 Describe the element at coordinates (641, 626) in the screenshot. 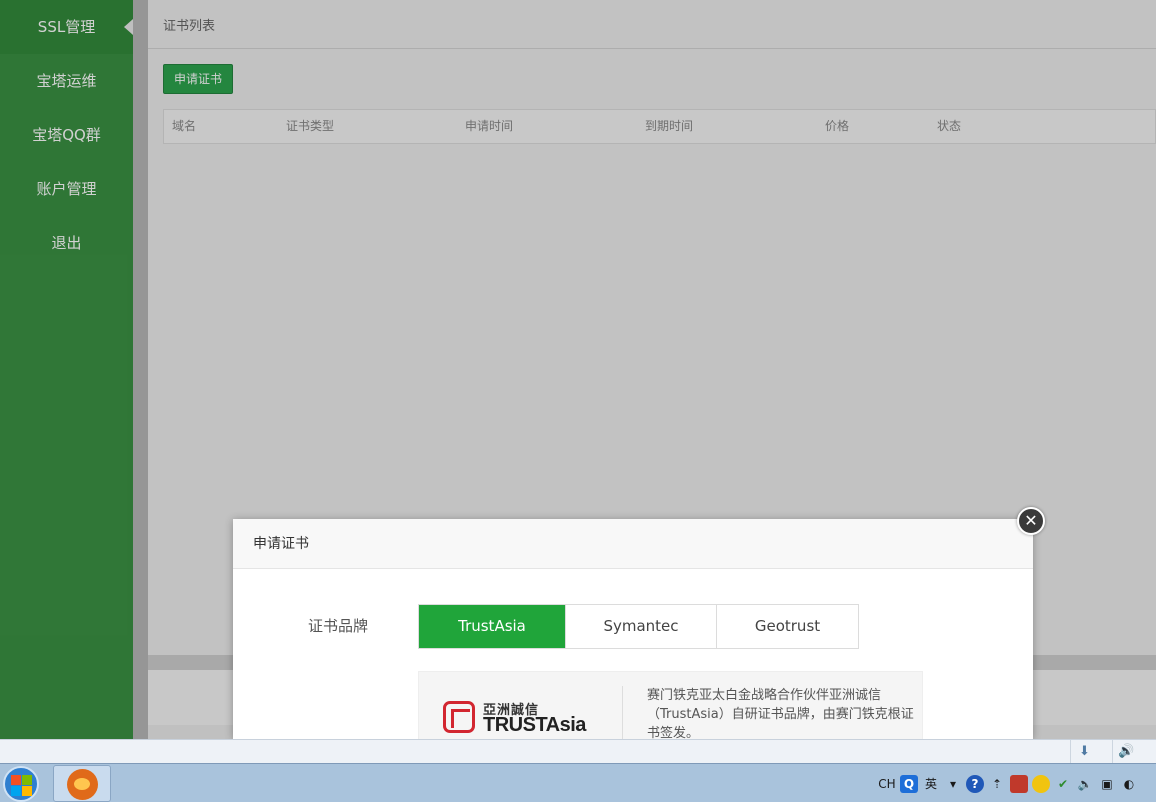

I see `brand-tab-symantec: Symantec` at that location.